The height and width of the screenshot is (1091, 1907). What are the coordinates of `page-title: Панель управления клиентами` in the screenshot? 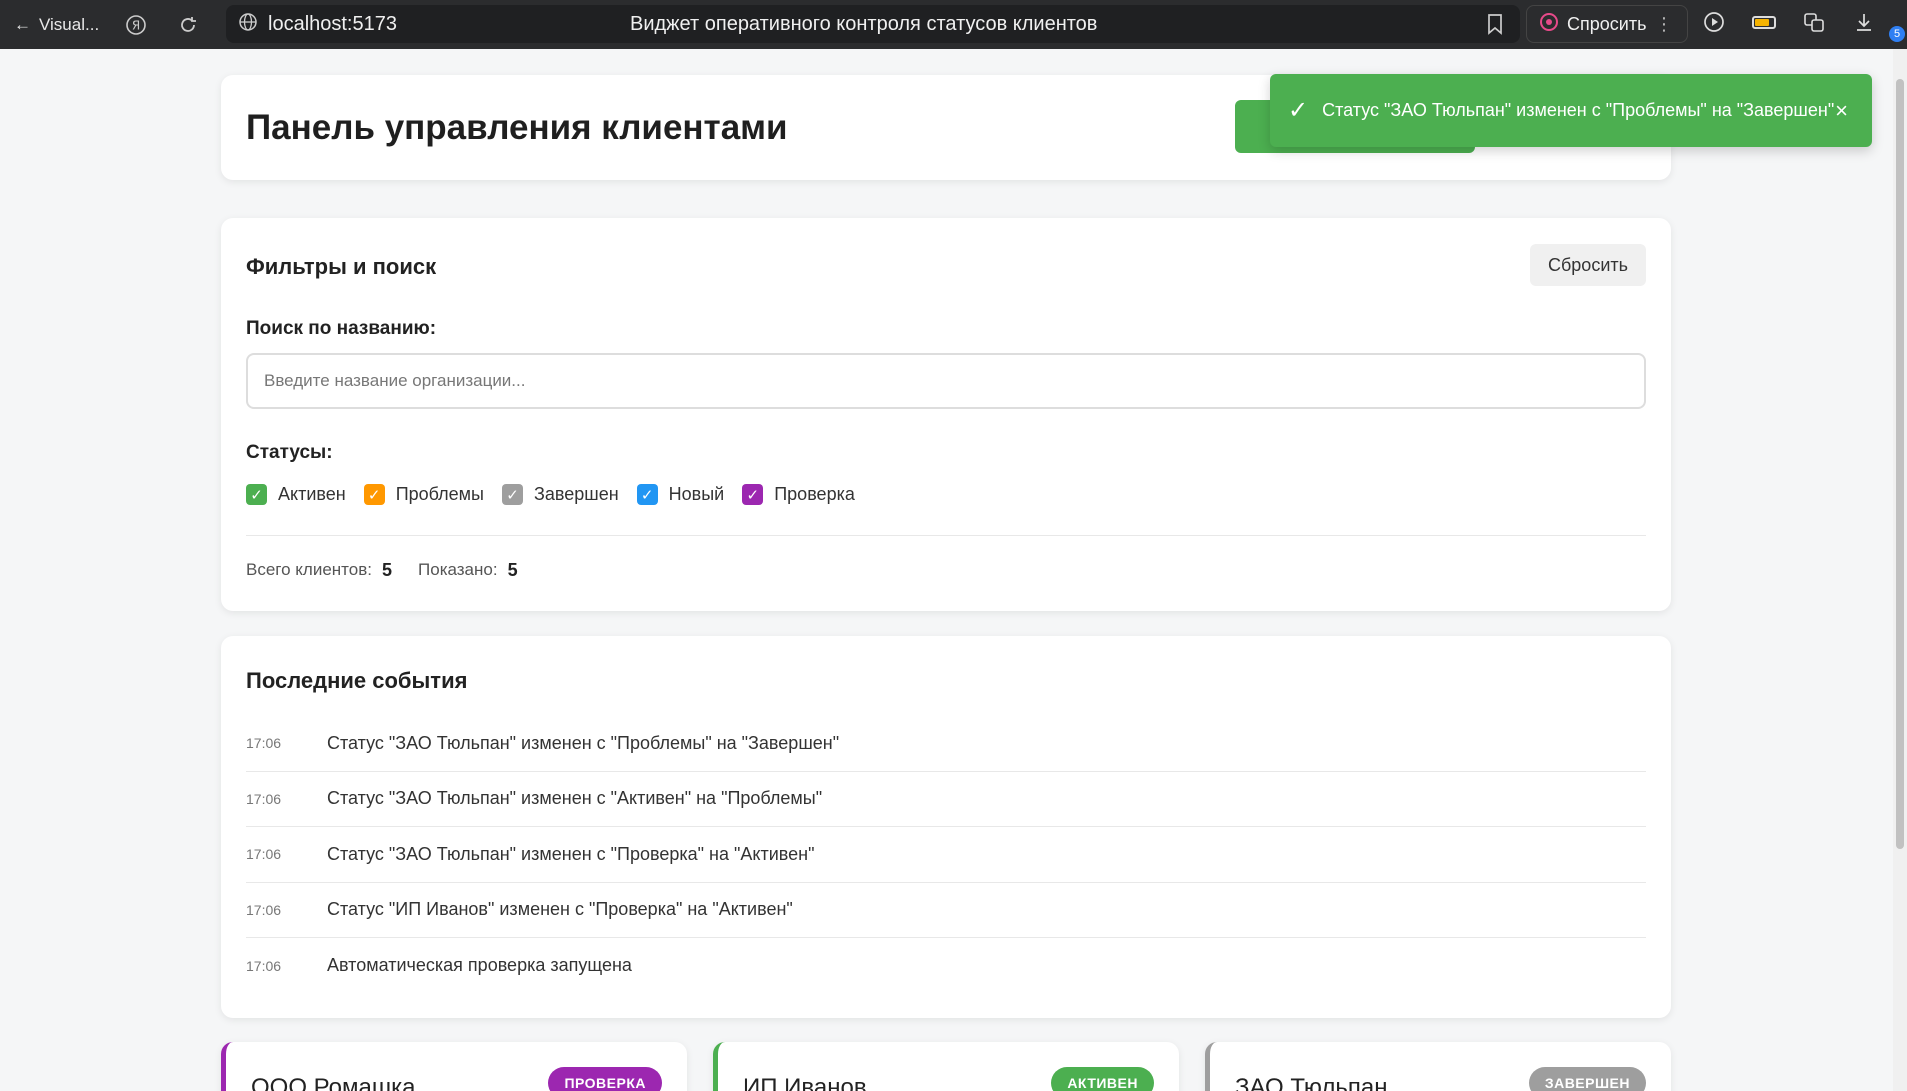 It's located at (517, 127).